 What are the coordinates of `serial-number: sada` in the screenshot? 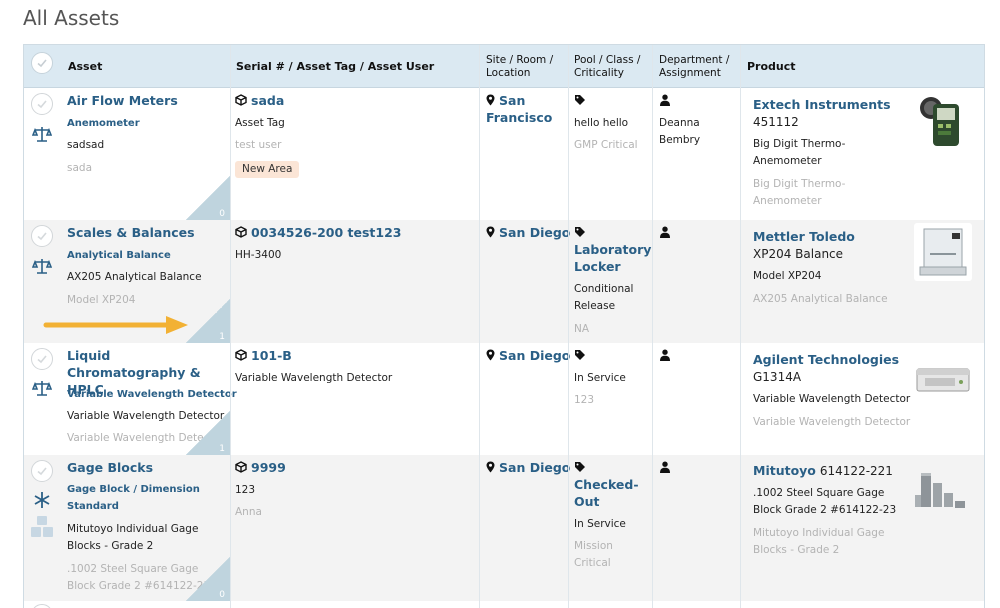 It's located at (268, 100).